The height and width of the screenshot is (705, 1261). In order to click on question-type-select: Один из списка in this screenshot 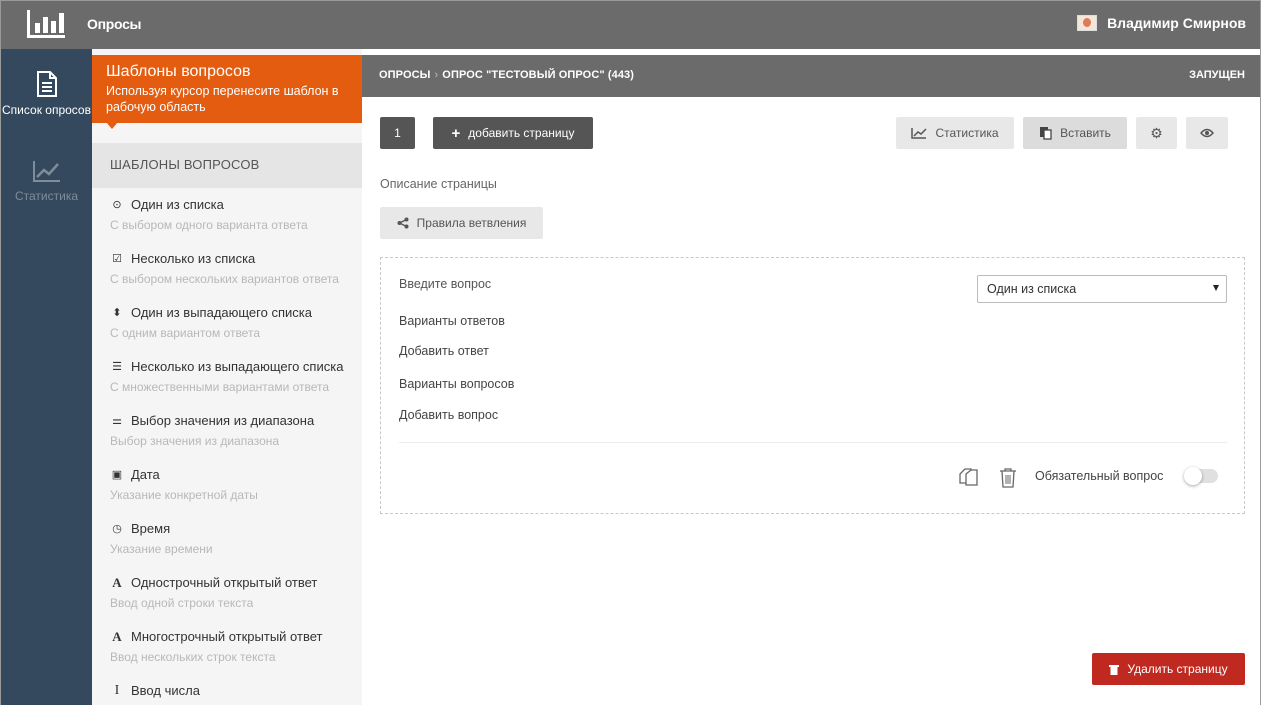, I will do `click(1102, 289)`.